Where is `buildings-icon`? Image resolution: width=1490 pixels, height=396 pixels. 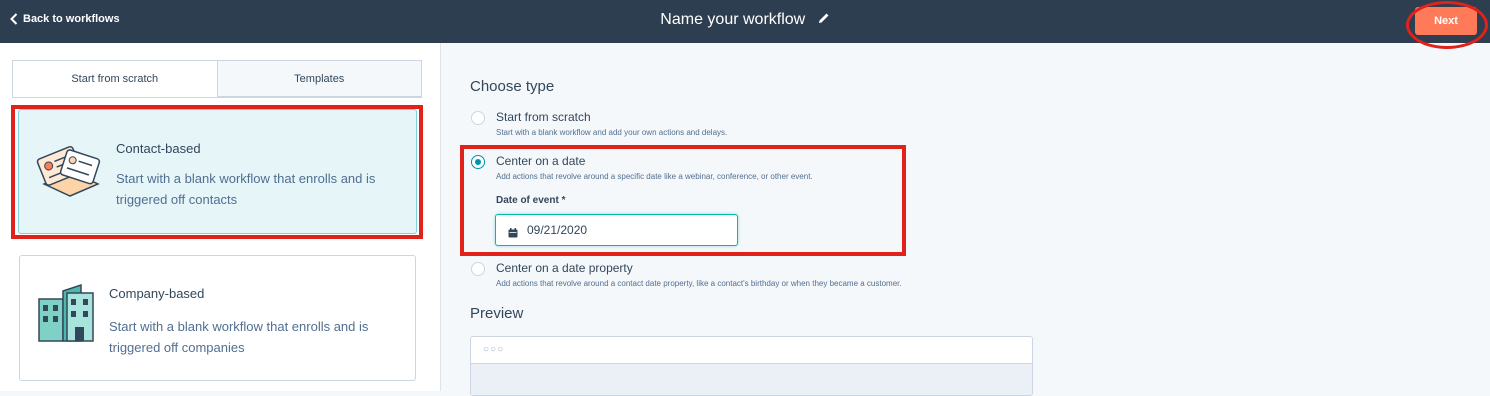 buildings-icon is located at coordinates (66, 315).